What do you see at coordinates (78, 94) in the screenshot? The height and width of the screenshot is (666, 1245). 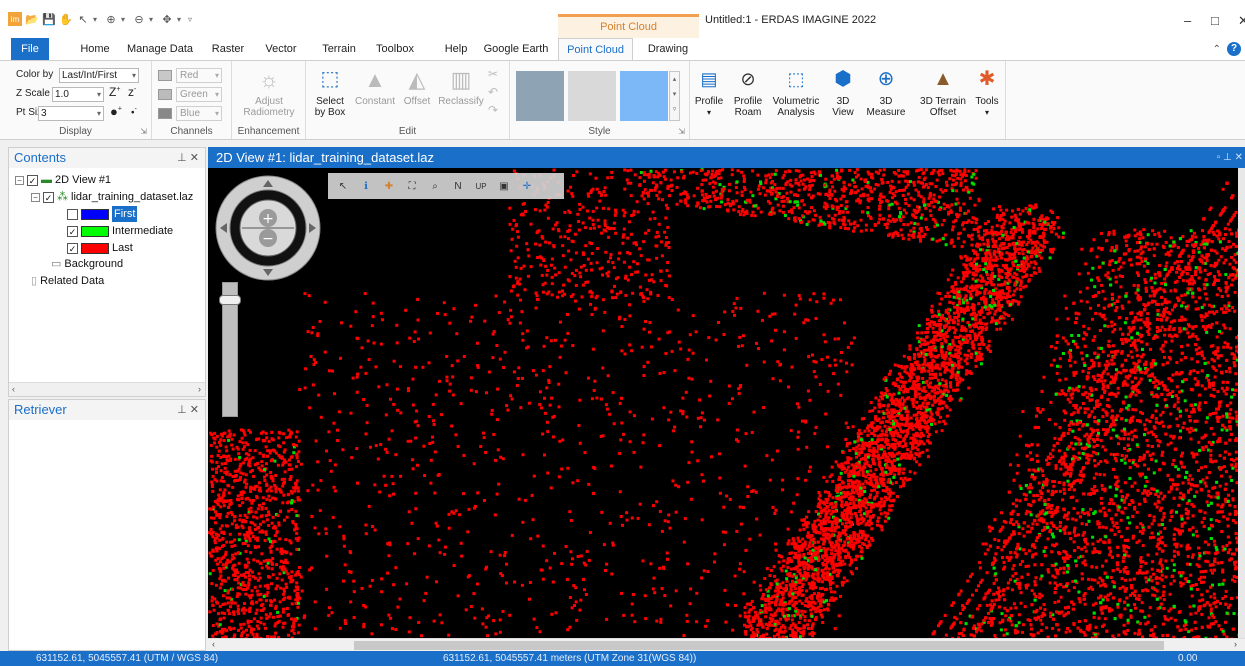 I see `zscale-combo: 1.0 ▾` at bounding box center [78, 94].